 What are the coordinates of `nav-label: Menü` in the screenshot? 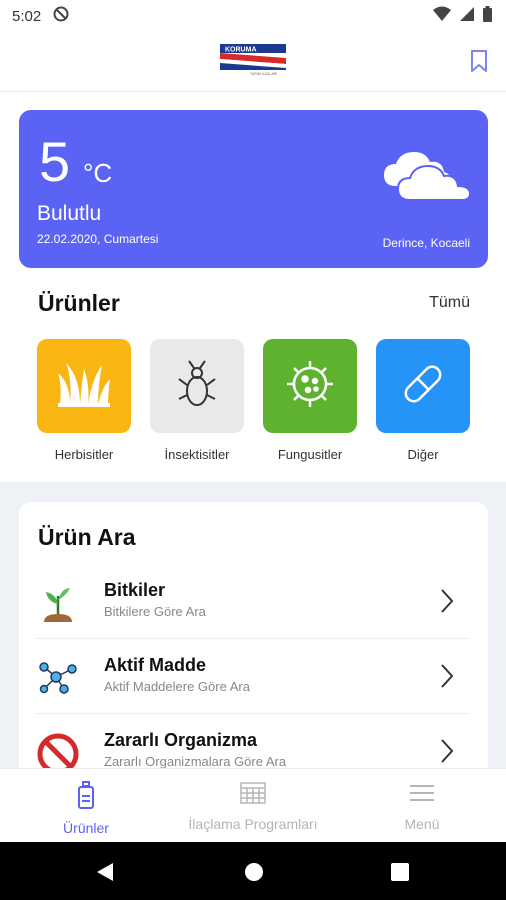 It's located at (422, 824).